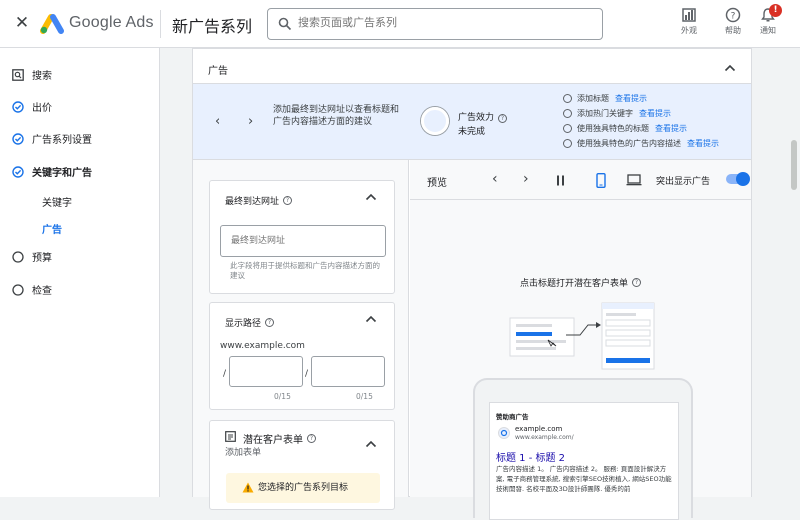 The height and width of the screenshot is (520, 800). What do you see at coordinates (629, 143) in the screenshot?
I see `tip-label: 使用独具特色的广告内容描述` at bounding box center [629, 143].